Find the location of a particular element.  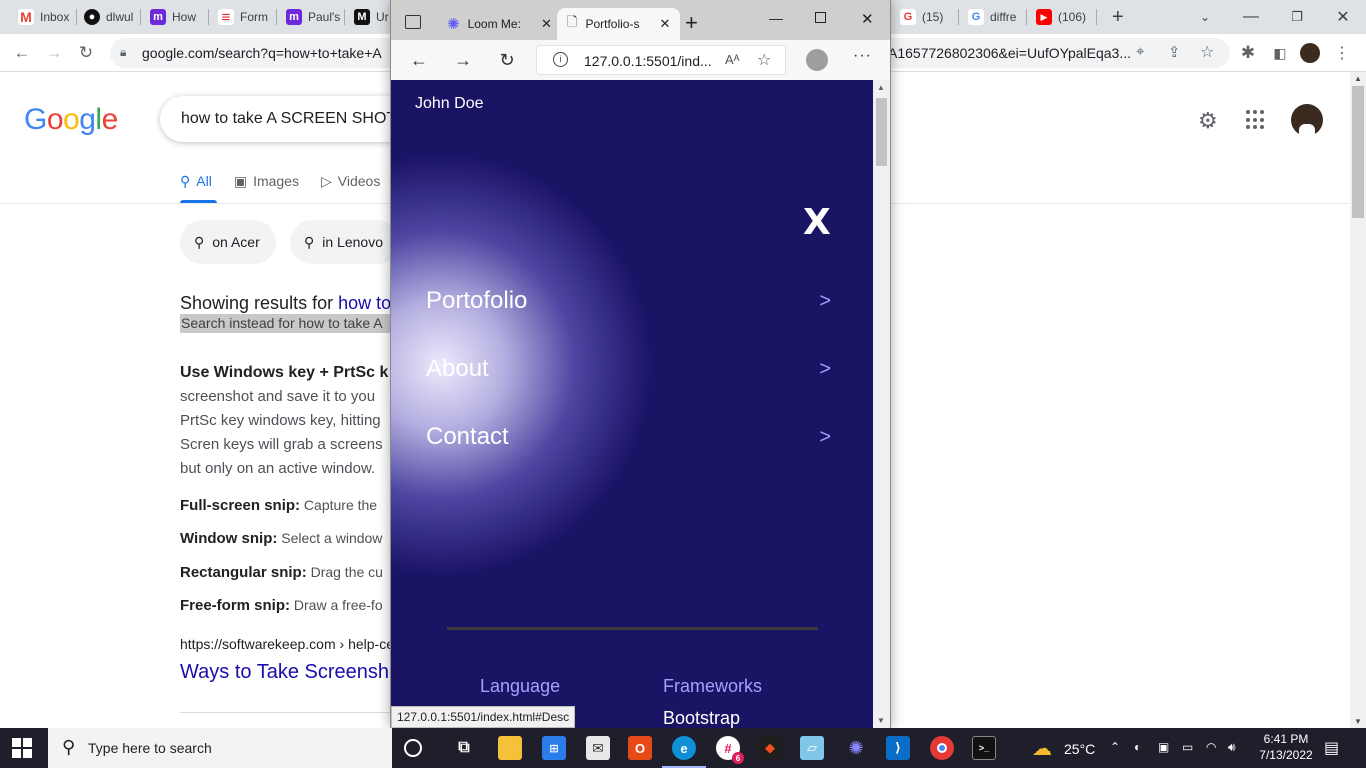

chrome-tab-label: (15) is located at coordinates (933, 17).